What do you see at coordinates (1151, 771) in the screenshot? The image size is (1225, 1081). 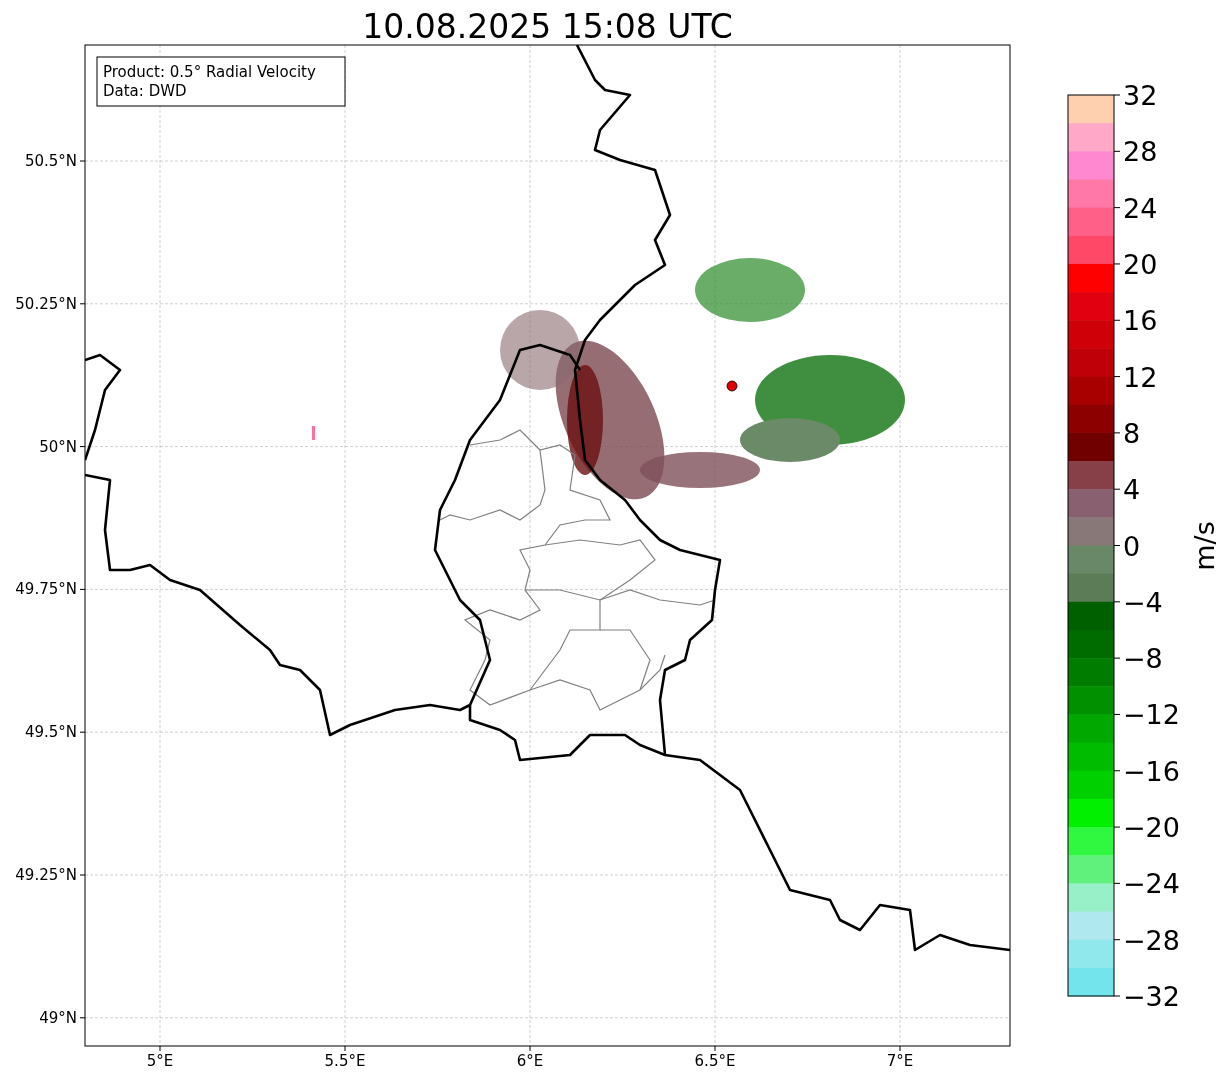 I see `colorbar-tick-label: −16` at bounding box center [1151, 771].